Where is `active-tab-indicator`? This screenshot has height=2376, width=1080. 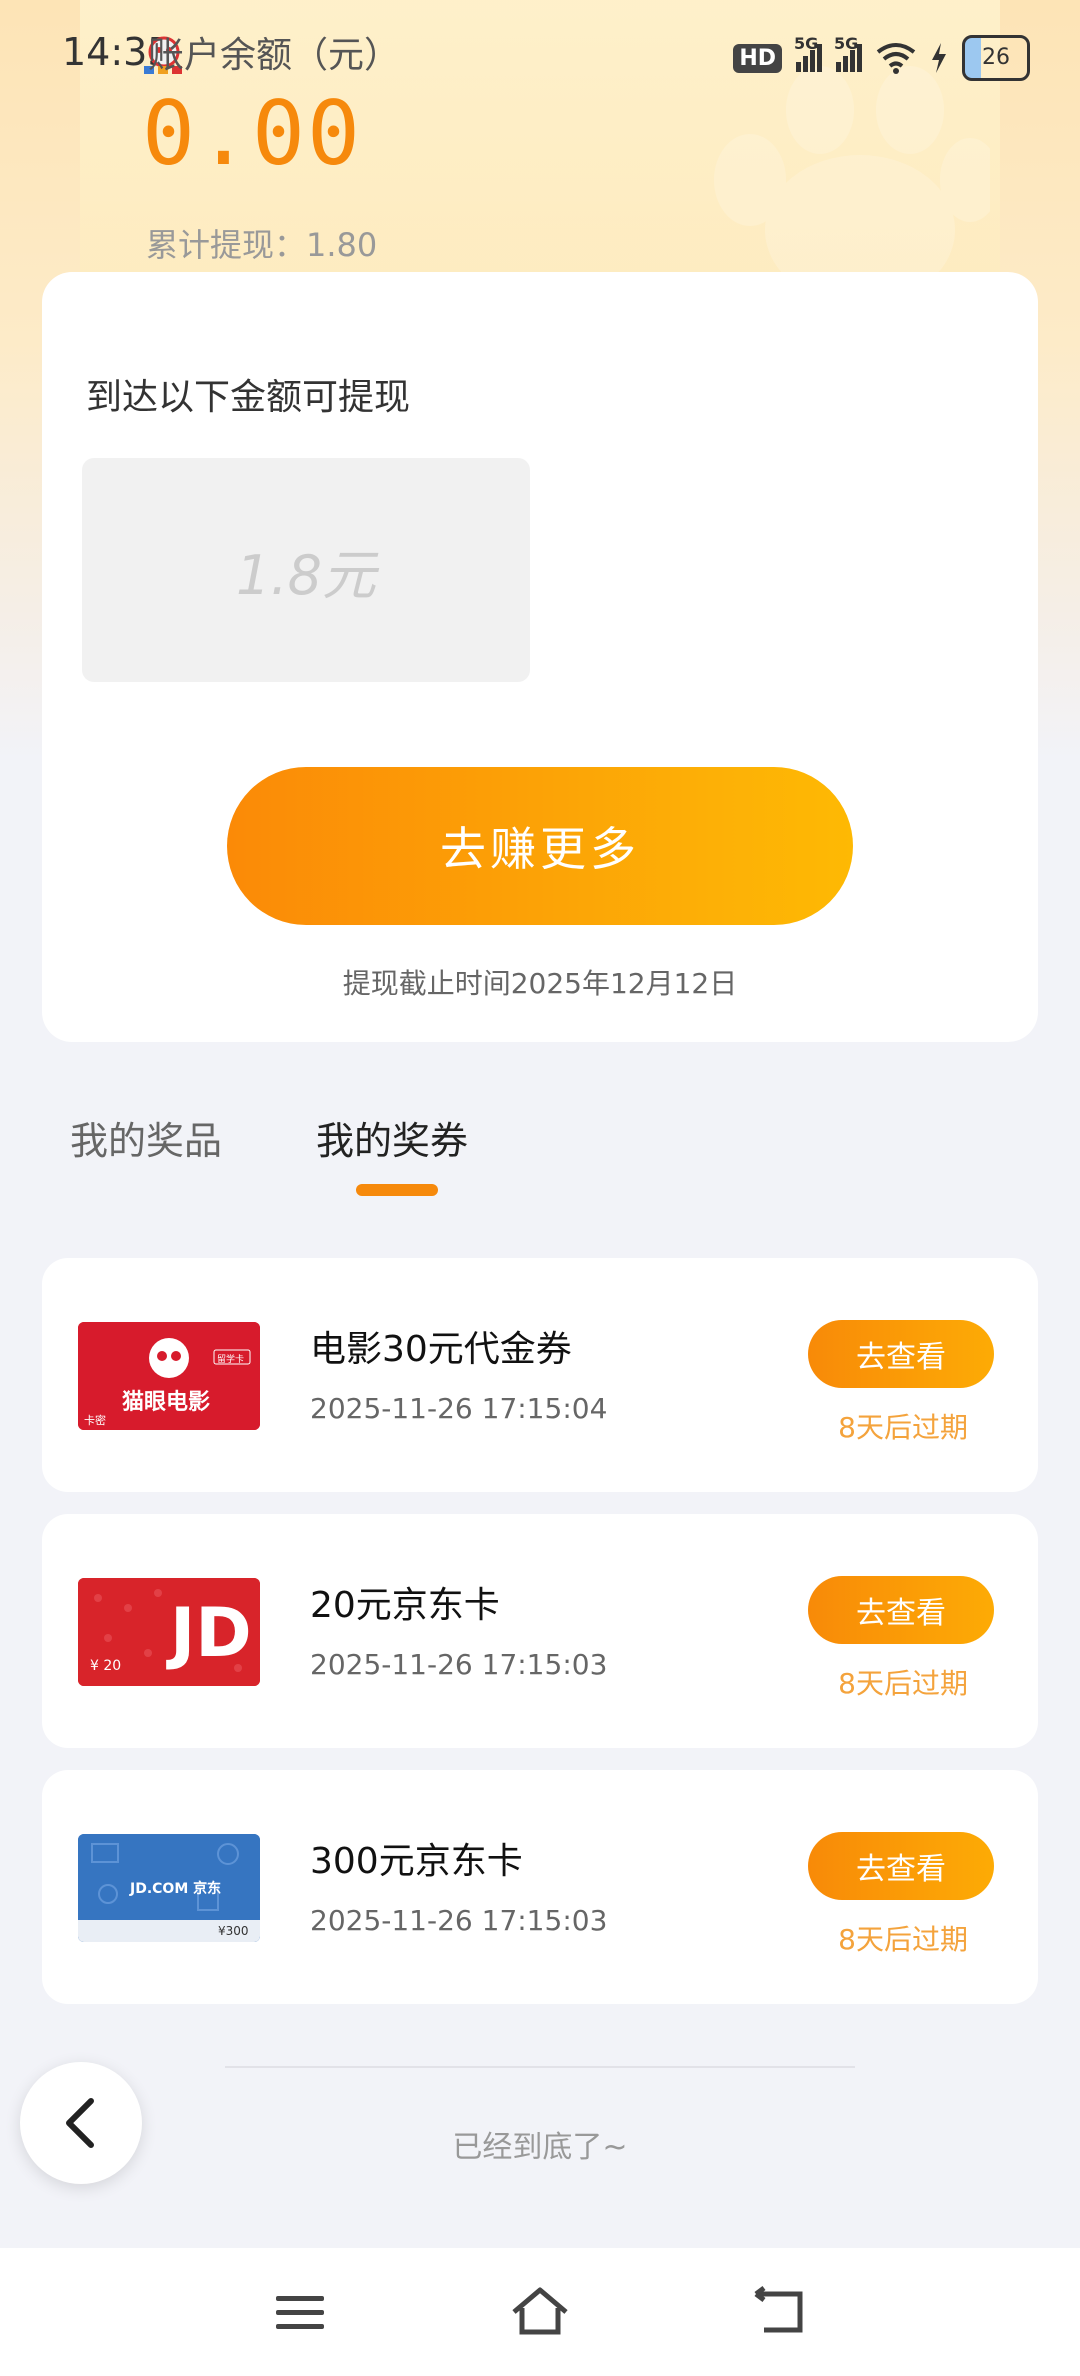 active-tab-indicator is located at coordinates (397, 1190).